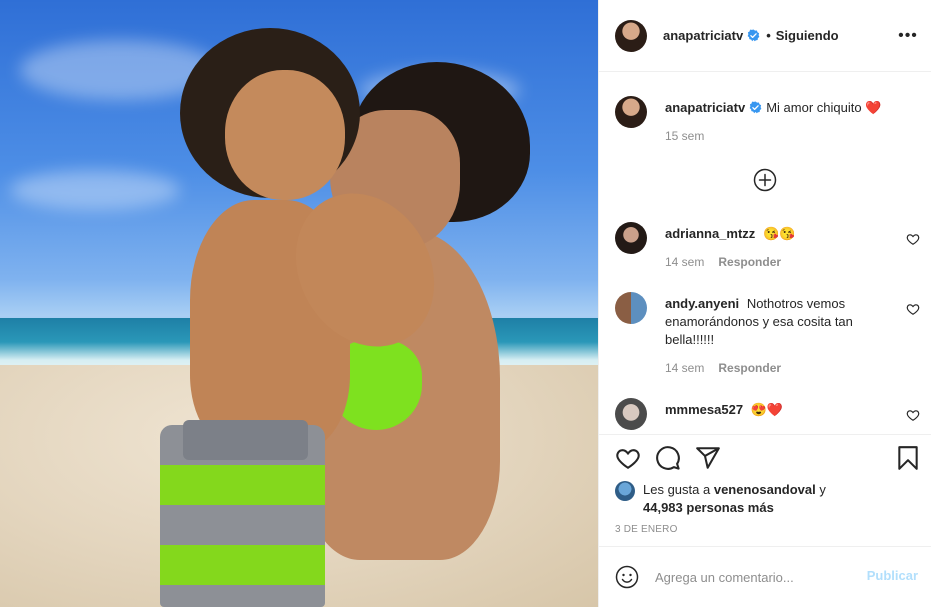  Describe the element at coordinates (708, 507) in the screenshot. I see `likes-count-button: 44,983 personas más` at that location.